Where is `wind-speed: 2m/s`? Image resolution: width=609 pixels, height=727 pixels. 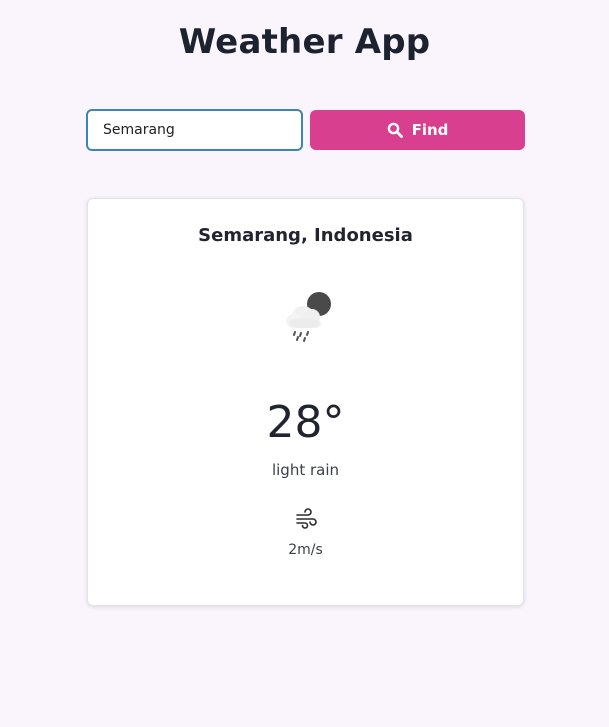
wind-speed: 2m/s is located at coordinates (305, 550).